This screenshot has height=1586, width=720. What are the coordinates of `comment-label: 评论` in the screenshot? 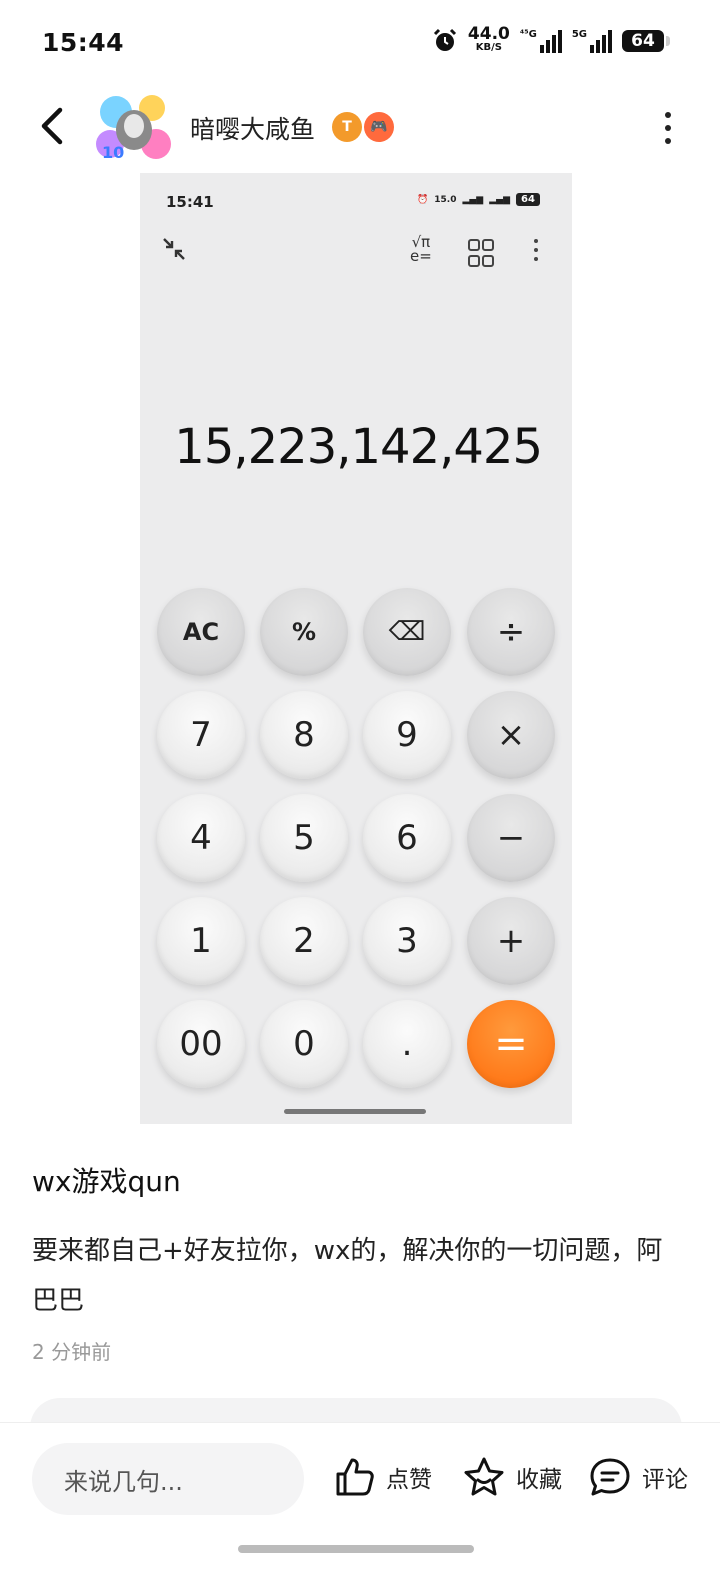 It's located at (665, 1480).